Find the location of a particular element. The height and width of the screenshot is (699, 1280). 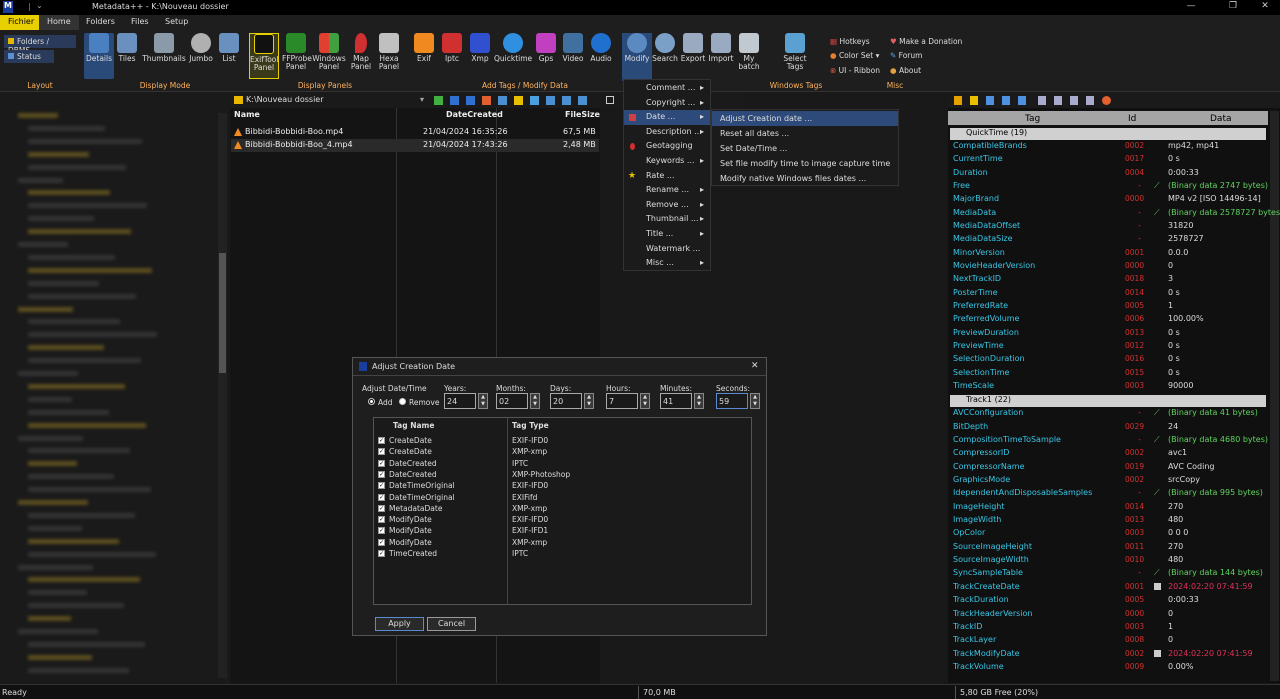

tab-files: Files is located at coordinates (140, 22).